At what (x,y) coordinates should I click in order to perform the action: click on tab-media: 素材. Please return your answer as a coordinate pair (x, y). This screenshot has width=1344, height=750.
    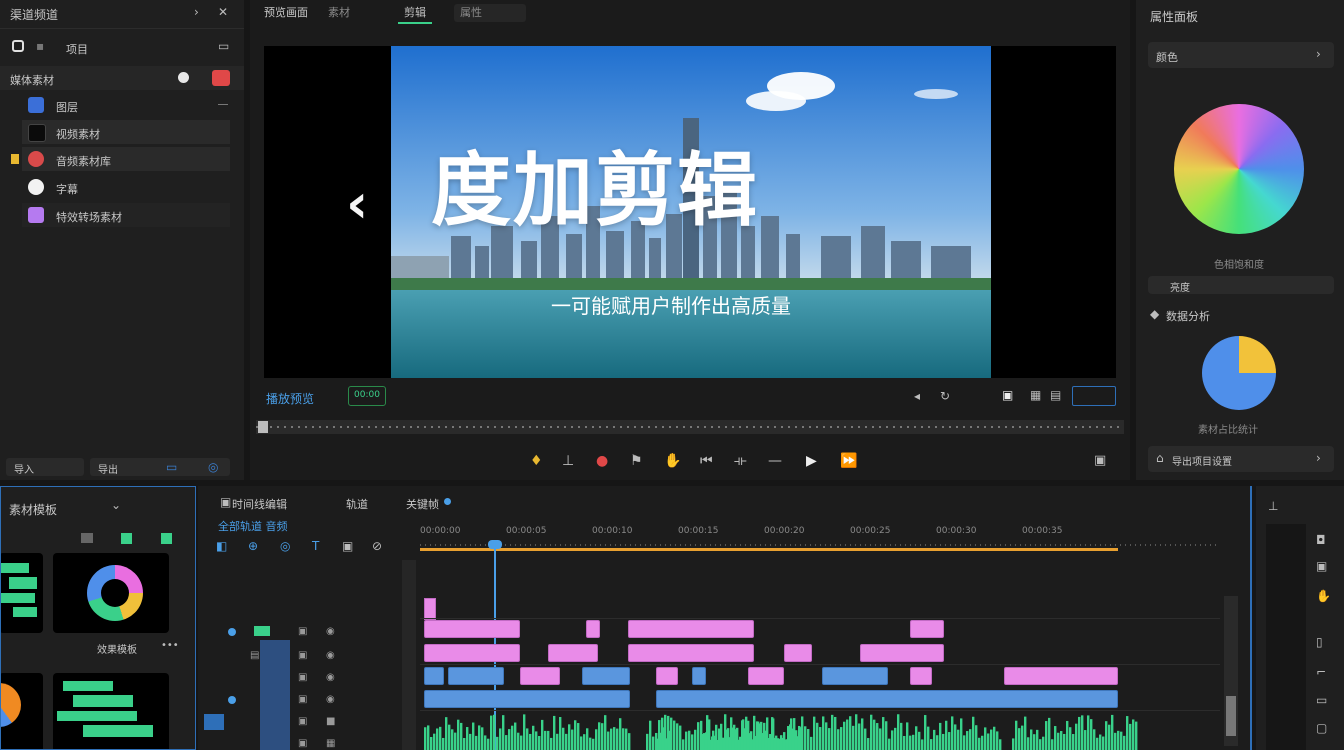
    Looking at the image, I should click on (339, 13).